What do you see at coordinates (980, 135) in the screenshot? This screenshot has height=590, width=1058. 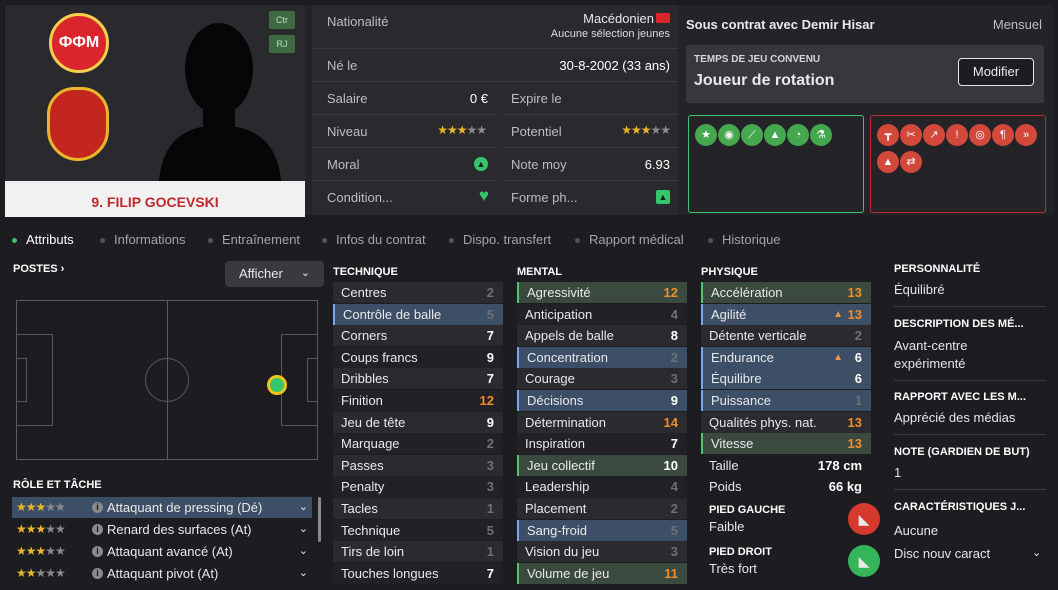 I see `target-trait-icon: ◎` at bounding box center [980, 135].